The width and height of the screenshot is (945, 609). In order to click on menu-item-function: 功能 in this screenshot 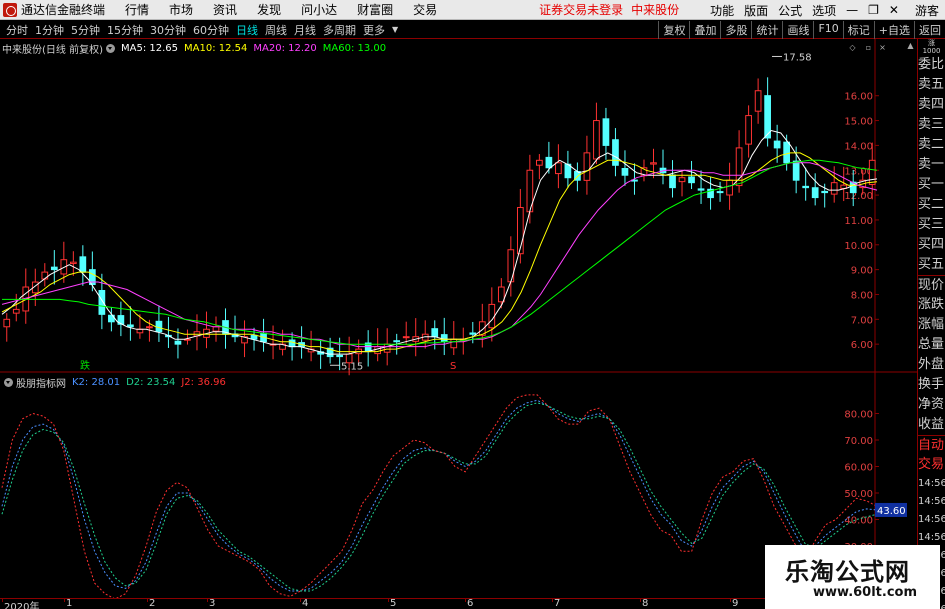, I will do `click(722, 10)`.